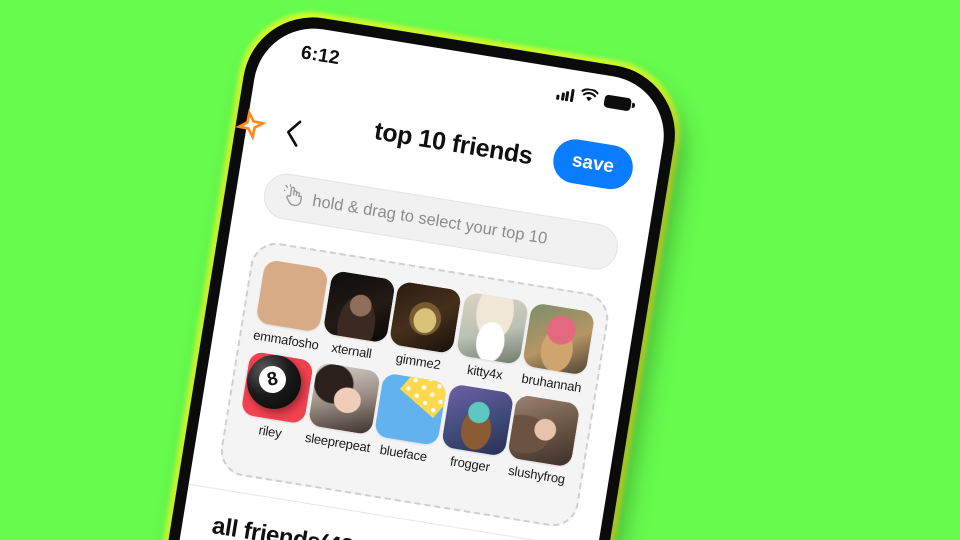 The image size is (960, 540). I want to click on sparkle-sticker, so click(251, 125).